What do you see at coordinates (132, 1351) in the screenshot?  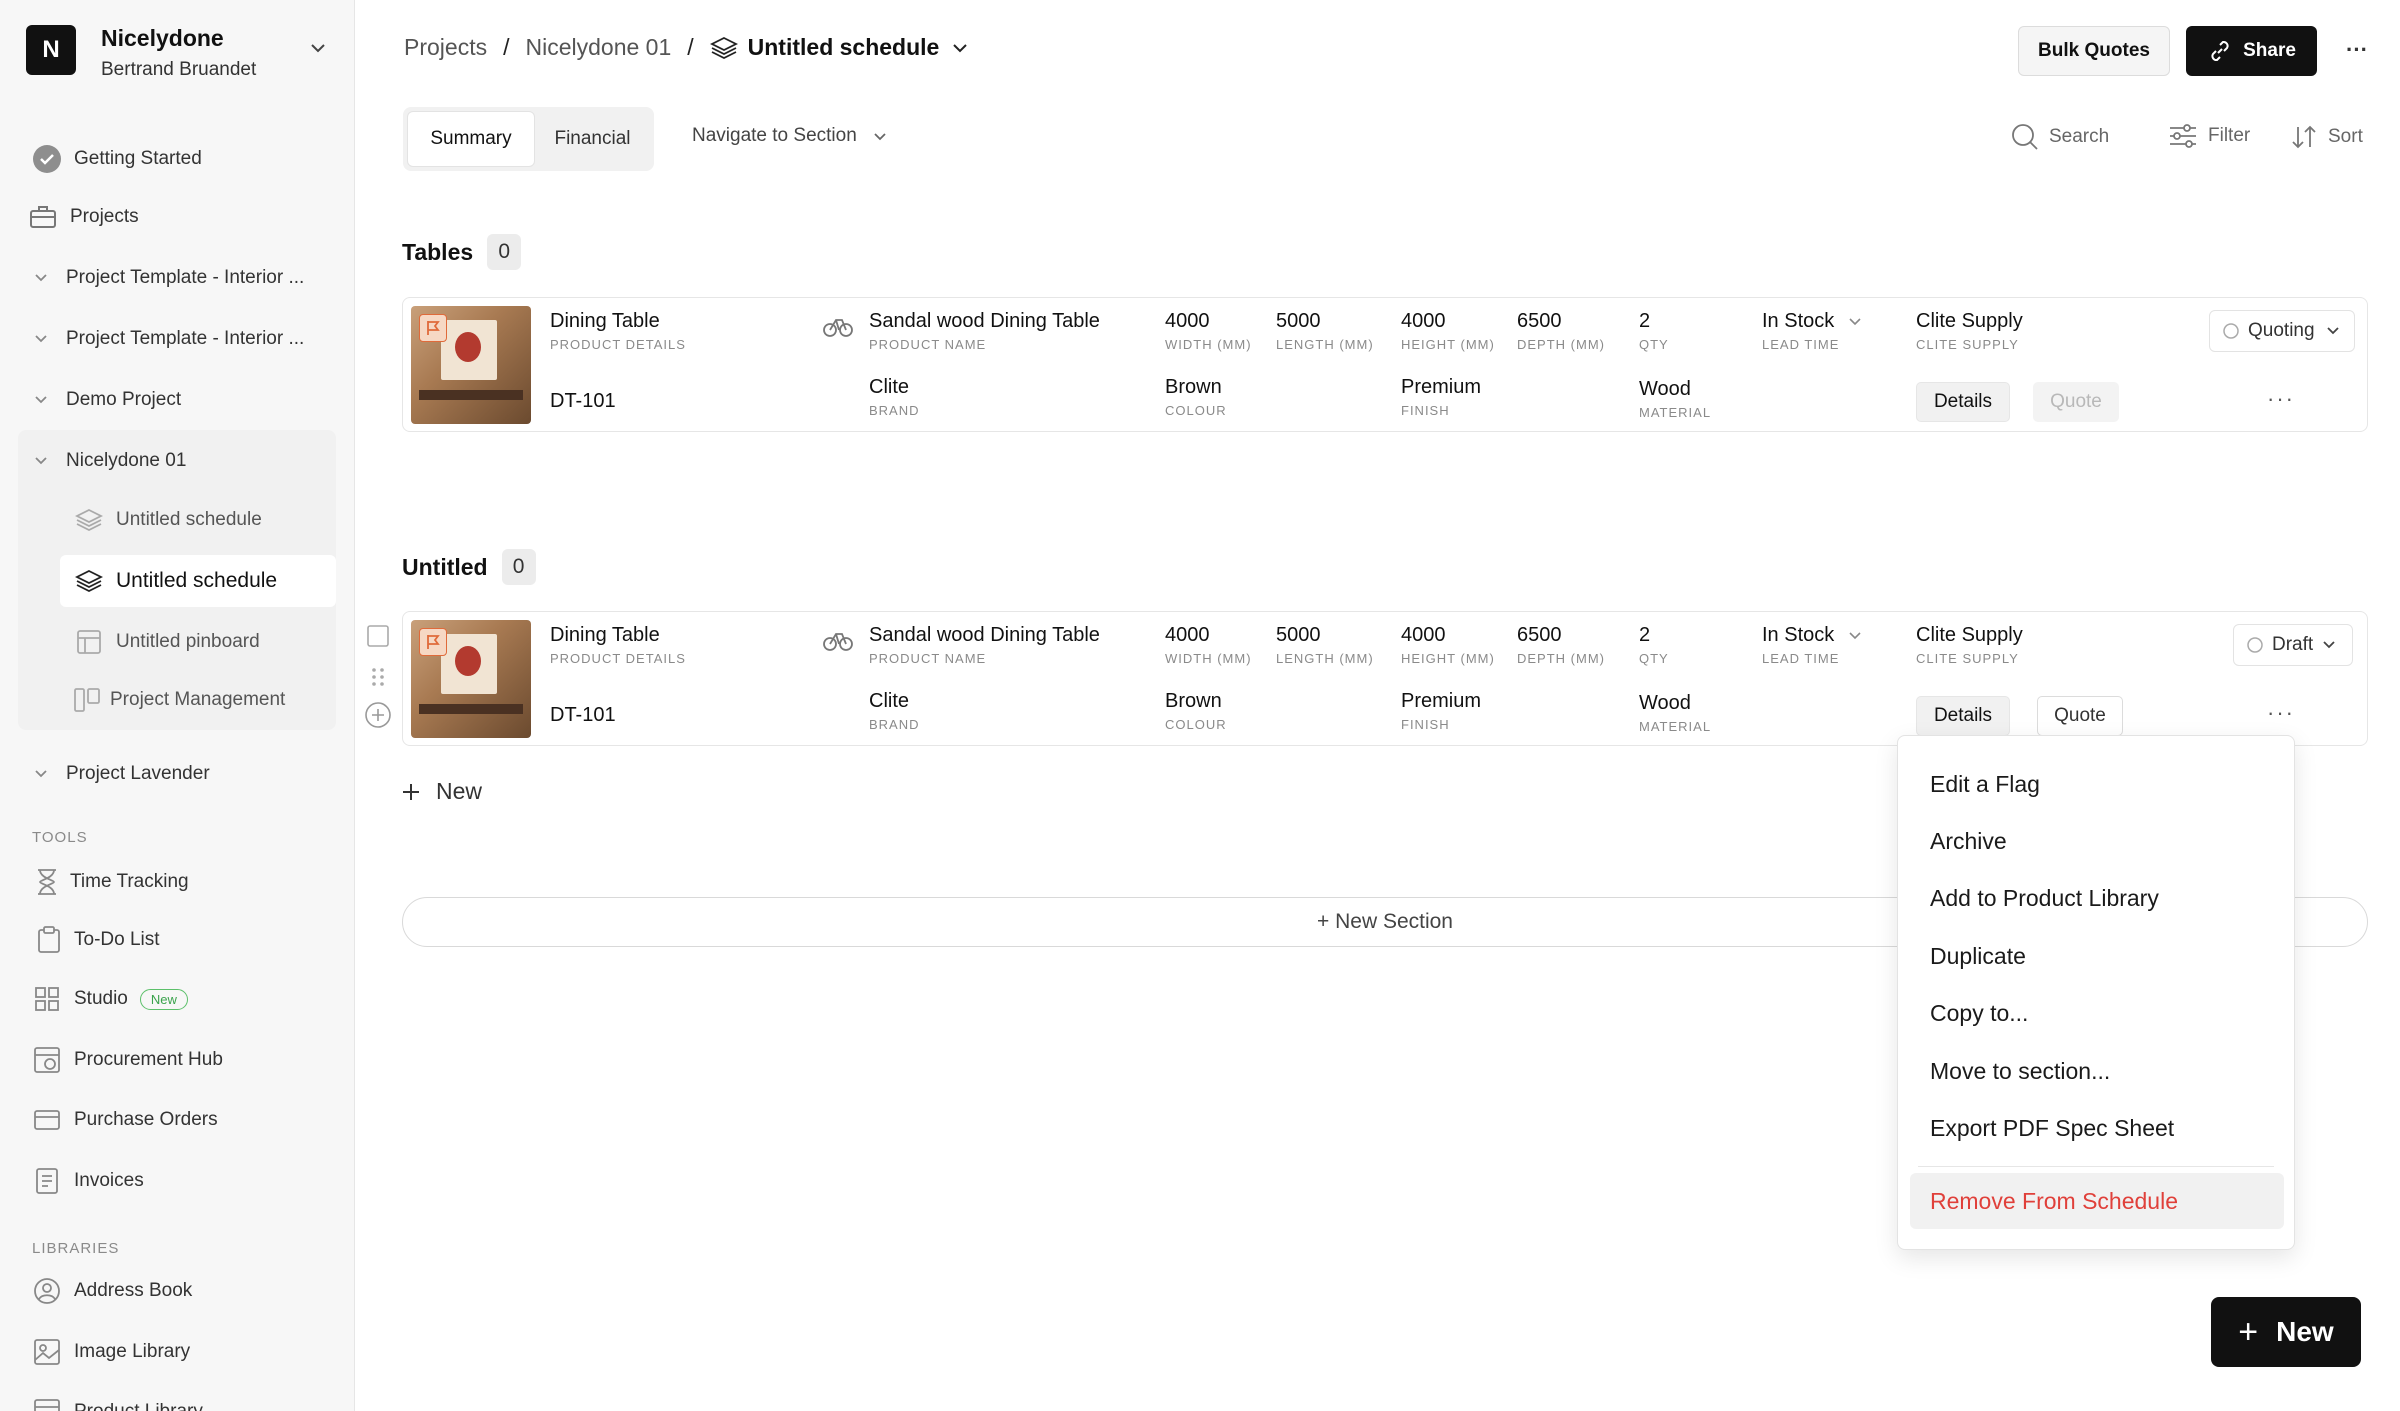 I see `sidebar-item-label: Image Library` at bounding box center [132, 1351].